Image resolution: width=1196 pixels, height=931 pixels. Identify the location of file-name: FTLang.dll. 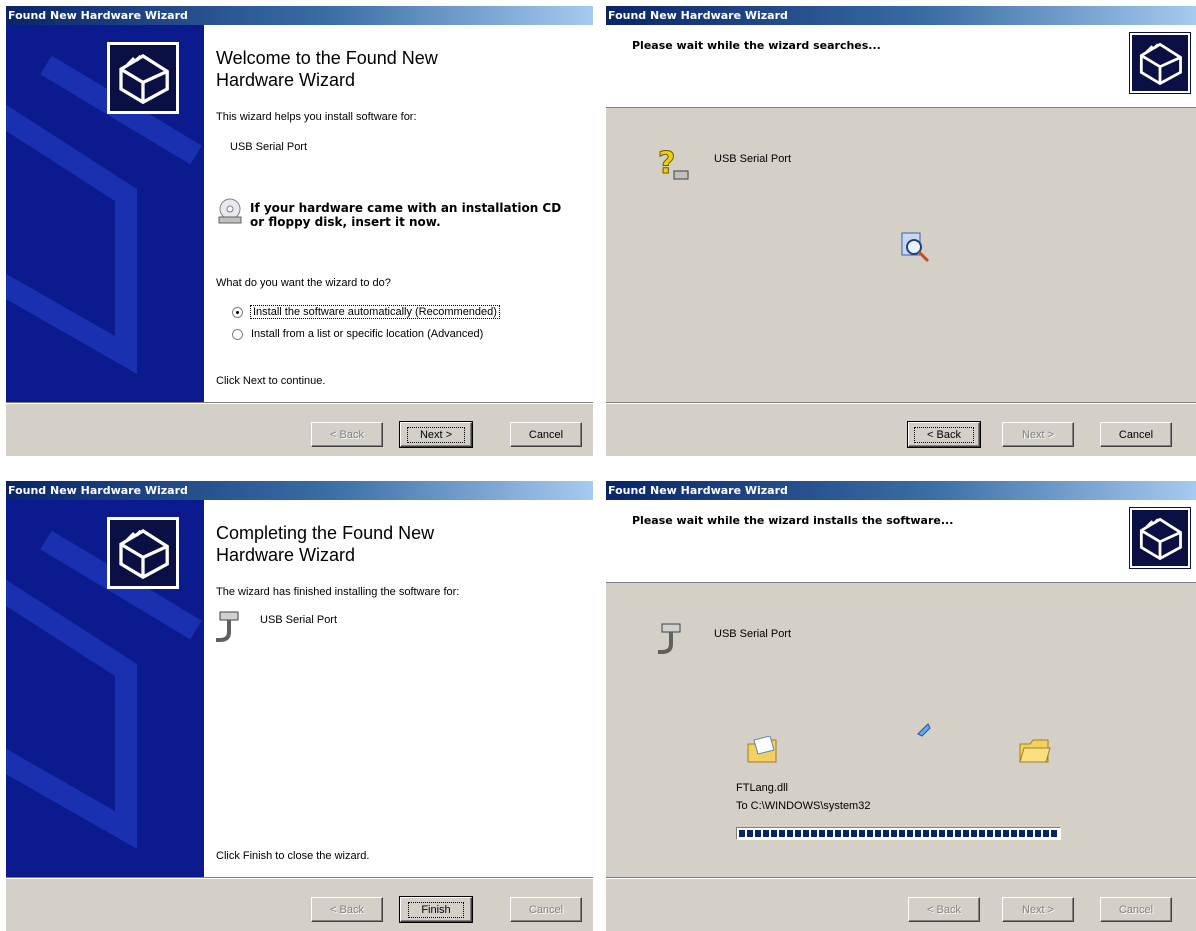
(762, 788).